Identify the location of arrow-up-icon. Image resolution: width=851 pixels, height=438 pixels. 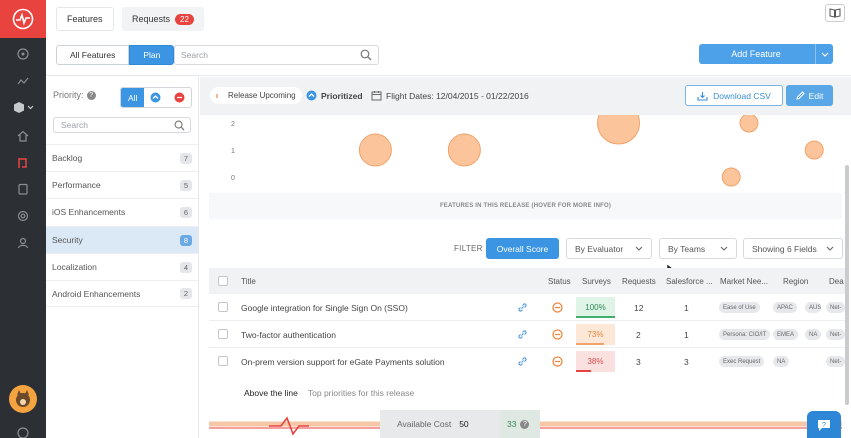
(155, 97).